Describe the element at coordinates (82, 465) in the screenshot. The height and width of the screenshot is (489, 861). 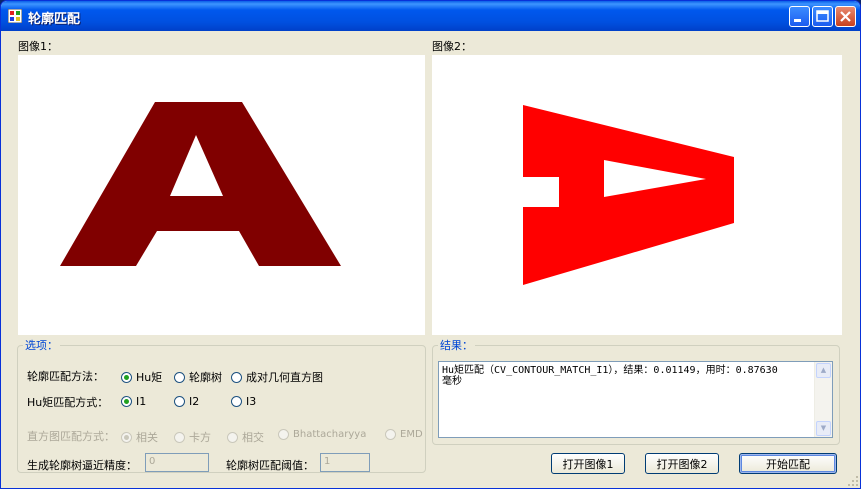
I see `precision-label: 生成轮廓树逼近精度：` at that location.